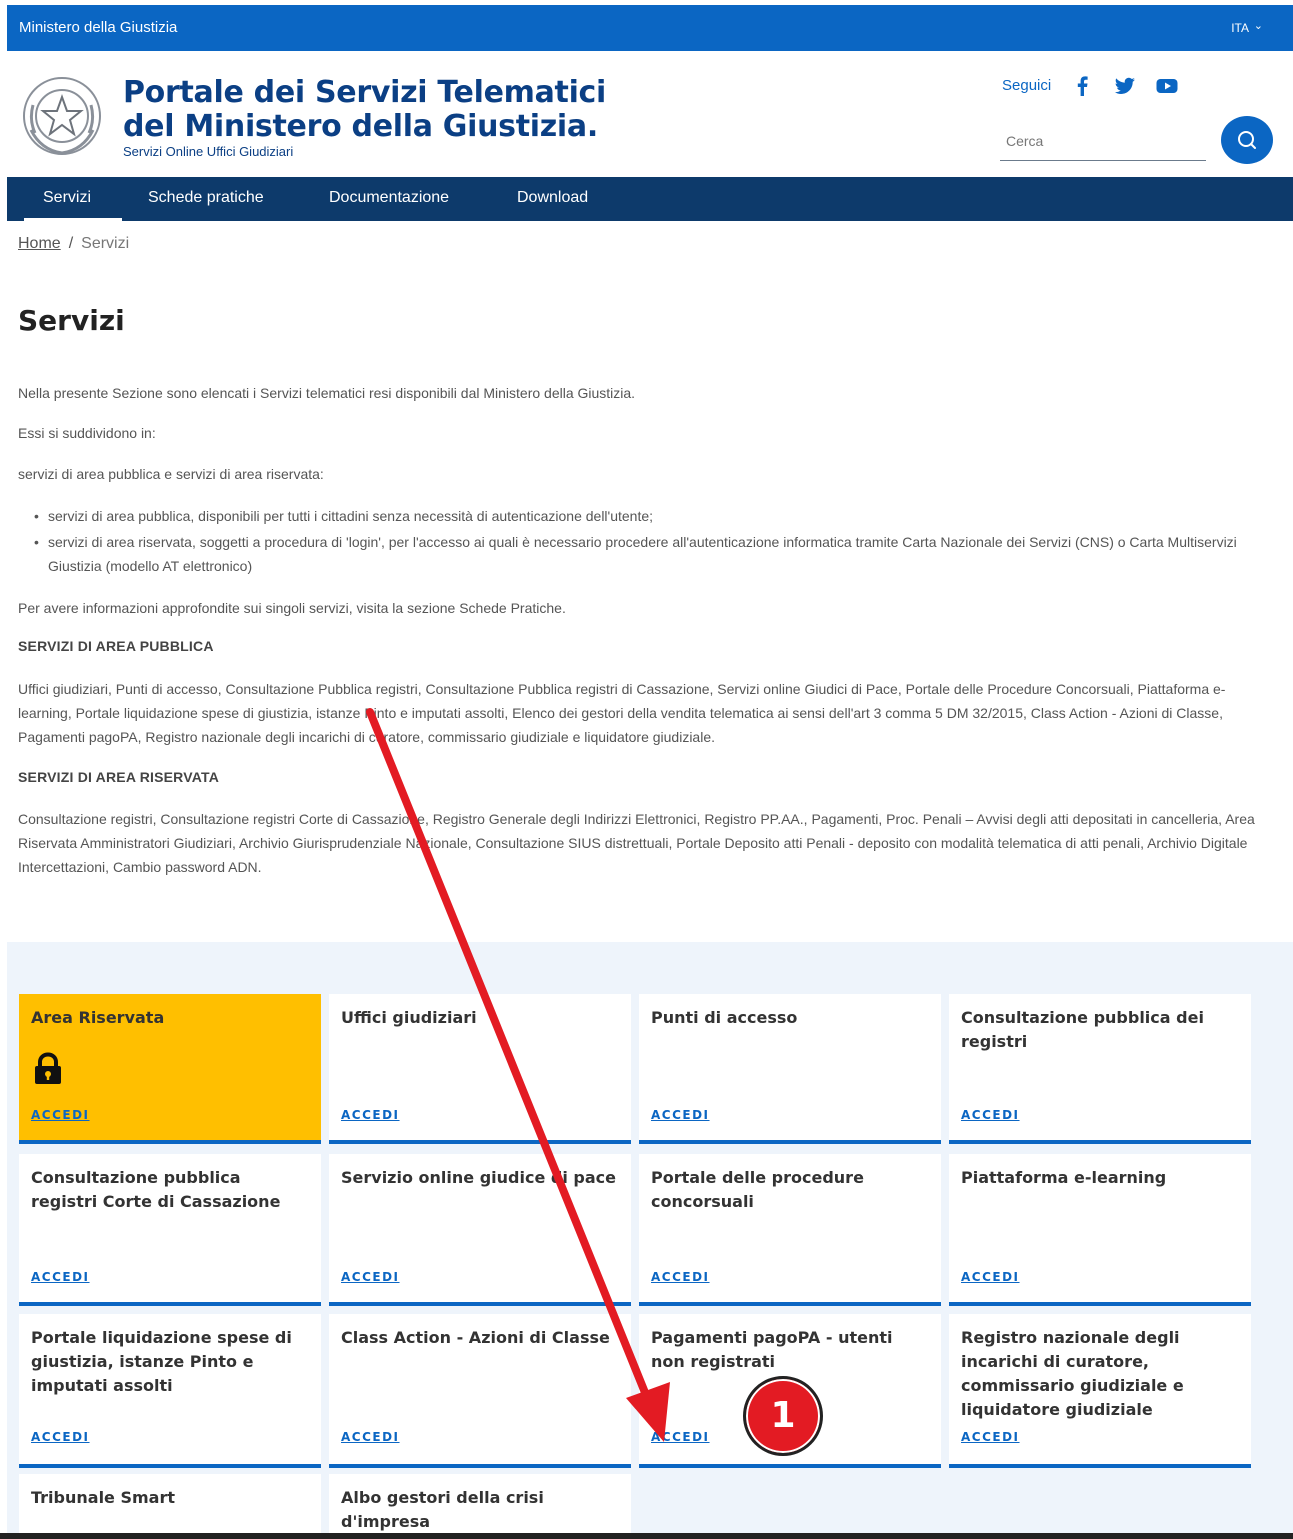  What do you see at coordinates (1167, 86) in the screenshot?
I see `youtube-icon` at bounding box center [1167, 86].